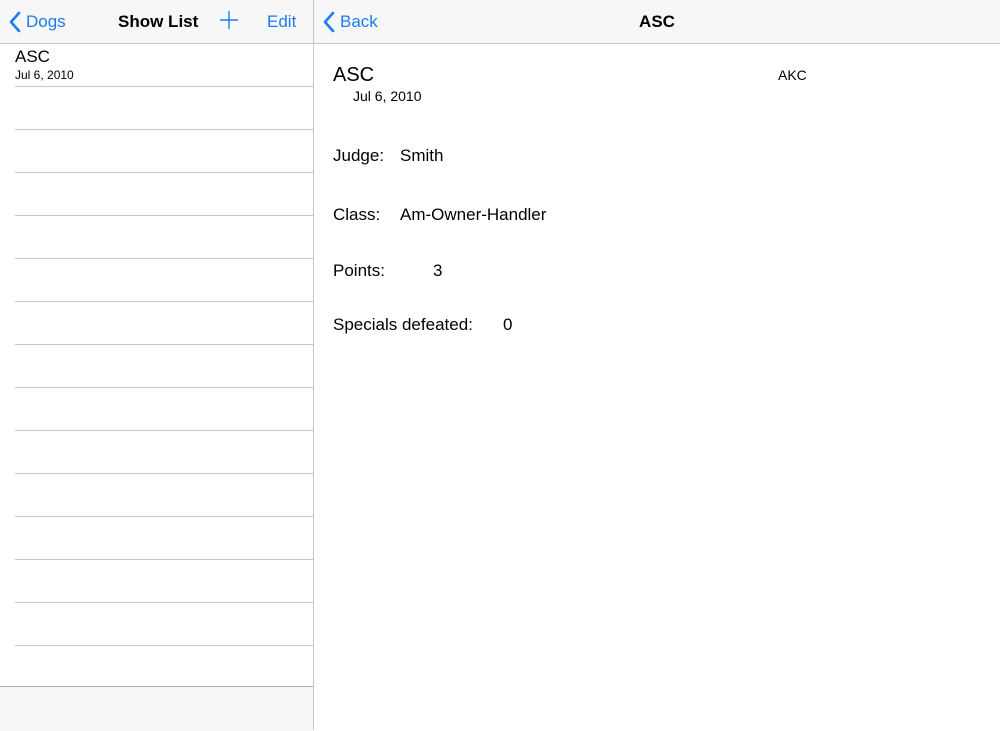 This screenshot has height=731, width=1000. What do you see at coordinates (354, 75) in the screenshot?
I see `show-name: ASC` at bounding box center [354, 75].